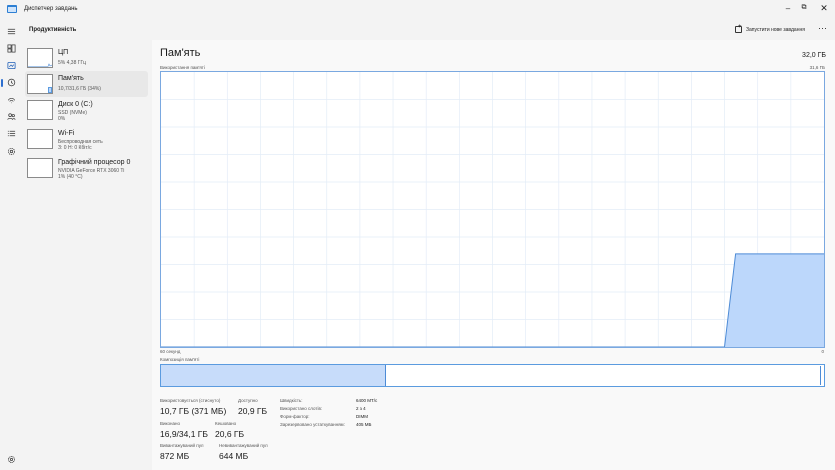 This screenshot has width=835, height=470. Describe the element at coordinates (804, 8) in the screenshot. I see `maximize-icon: ⧉` at that location.